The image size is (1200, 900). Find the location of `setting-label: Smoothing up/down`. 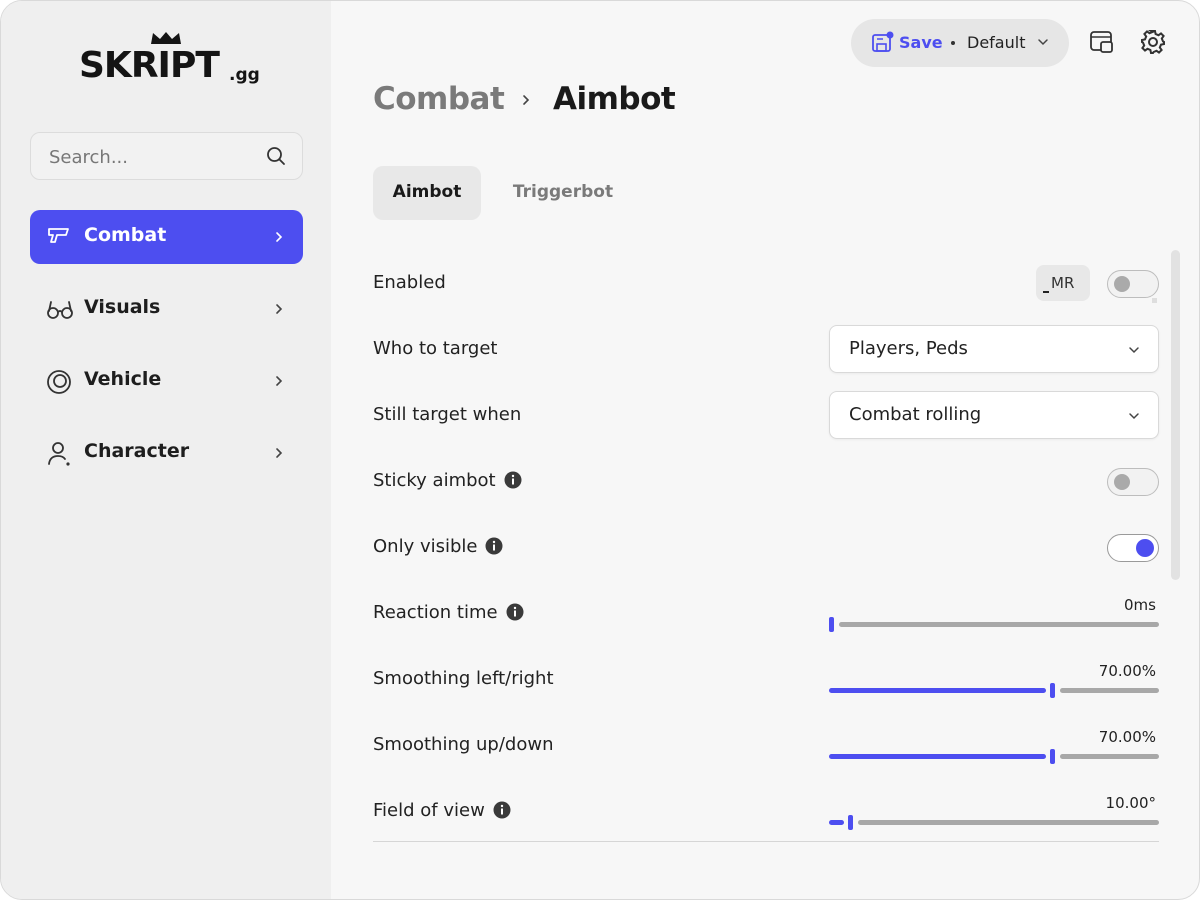

setting-label: Smoothing up/down is located at coordinates (463, 744).